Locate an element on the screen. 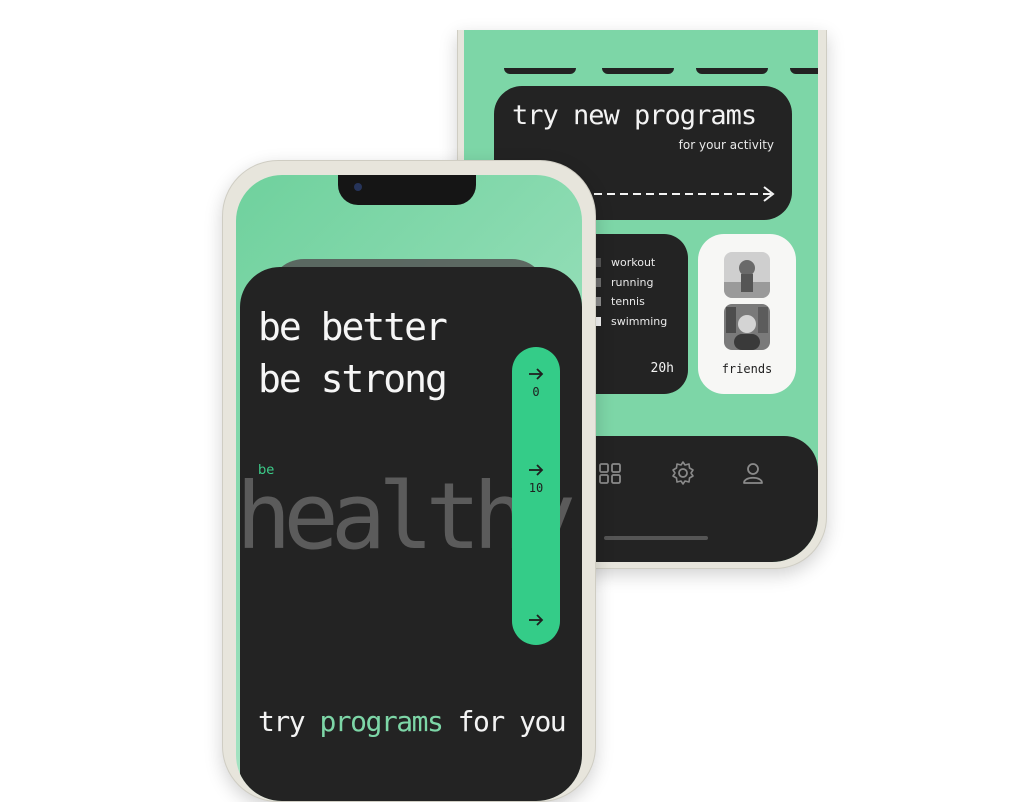 The height and width of the screenshot is (802, 1024). home-indicator is located at coordinates (656, 538).